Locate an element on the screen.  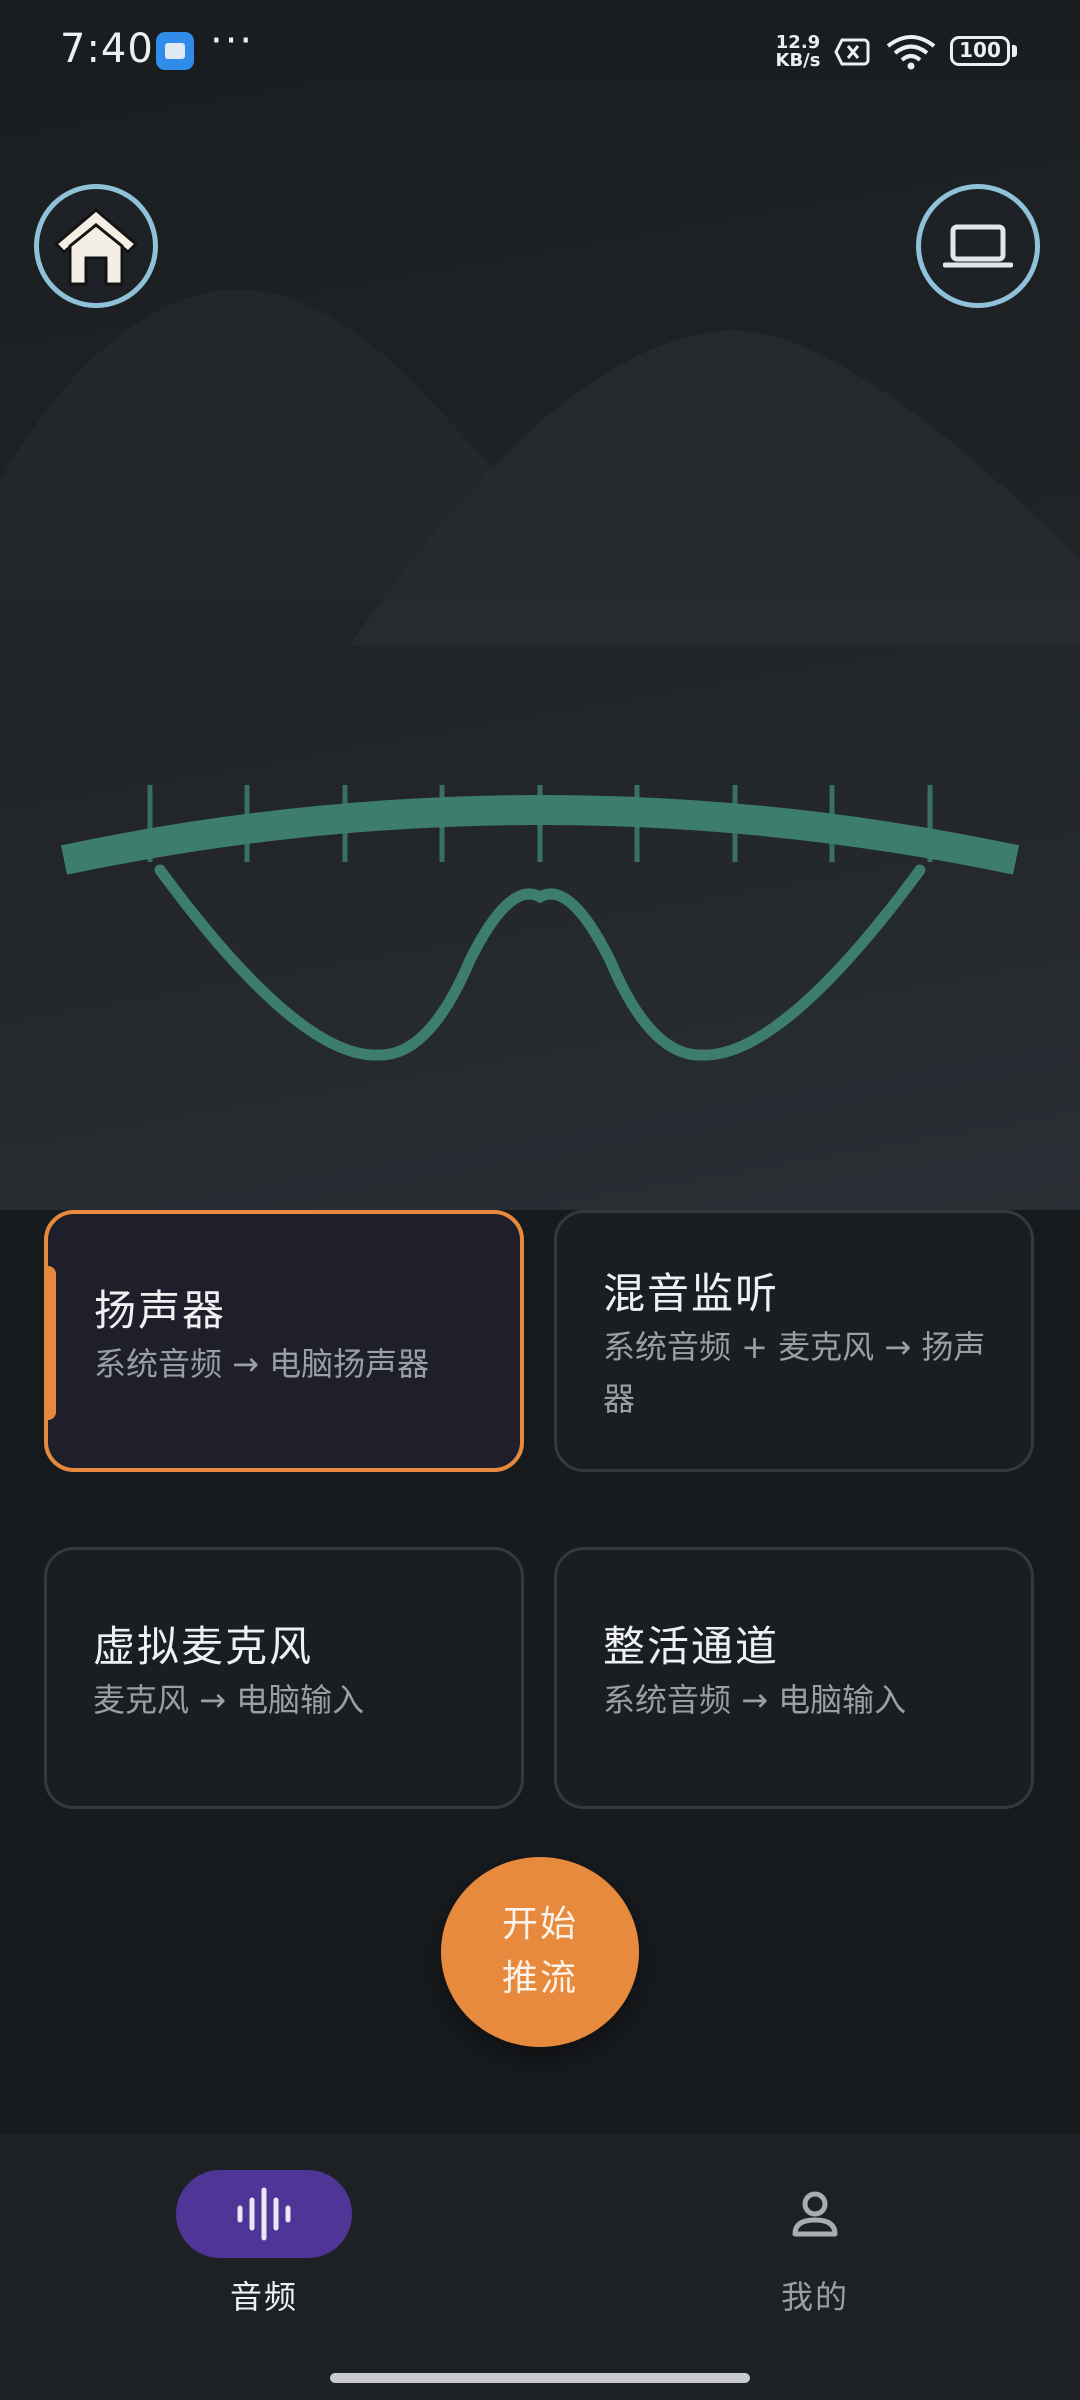
mode-card-speaker: 扬声器 系统音频 → 电脑扬声器 is located at coordinates (284, 1341).